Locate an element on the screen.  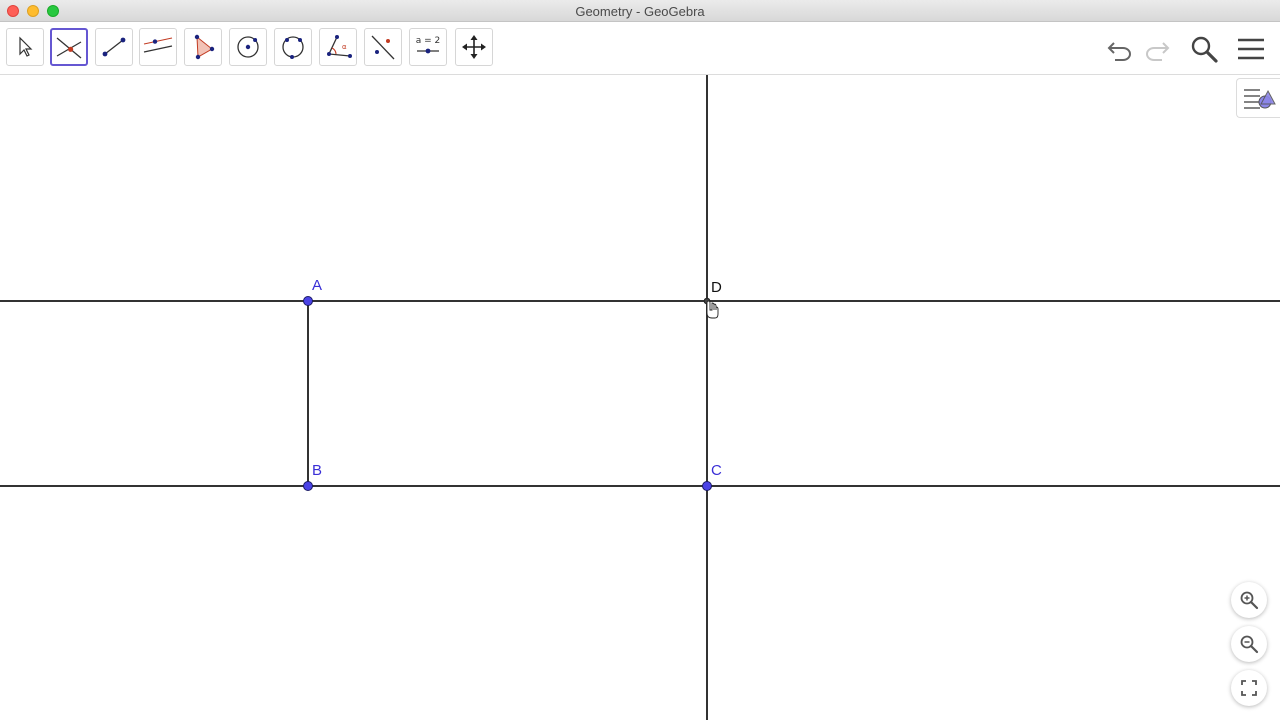
slider-tool-label: a = 2 is located at coordinates (428, 41).